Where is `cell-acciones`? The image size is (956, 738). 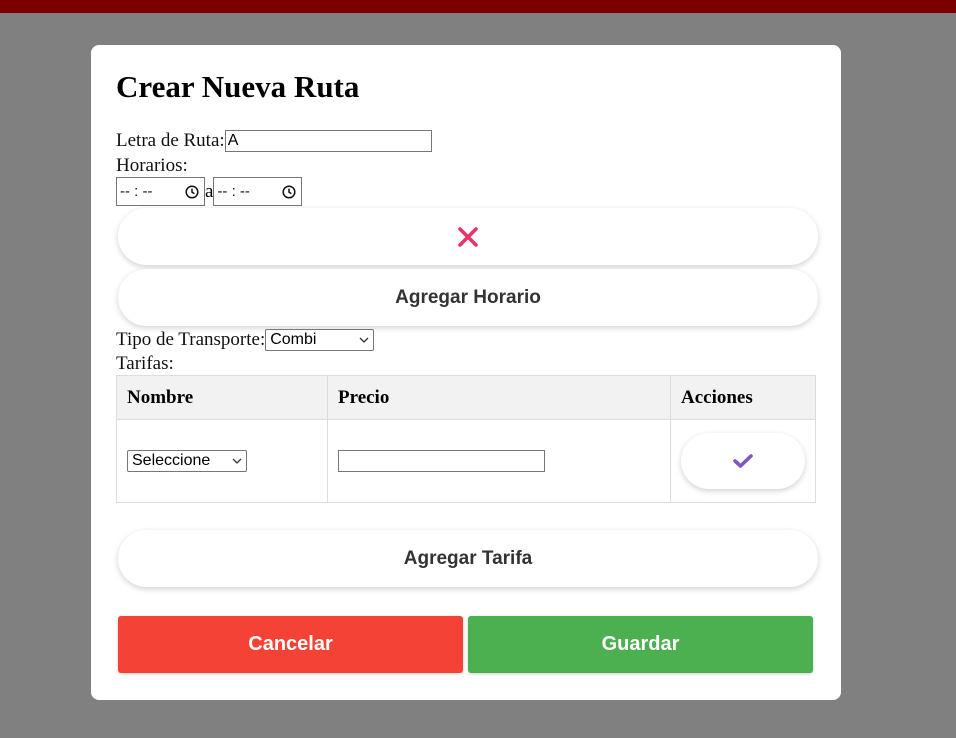
cell-acciones is located at coordinates (743, 461).